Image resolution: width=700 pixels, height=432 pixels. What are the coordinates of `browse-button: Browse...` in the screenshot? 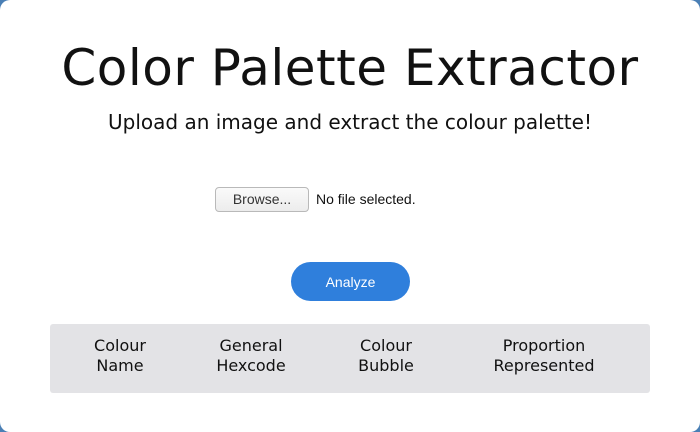 It's located at (262, 199).